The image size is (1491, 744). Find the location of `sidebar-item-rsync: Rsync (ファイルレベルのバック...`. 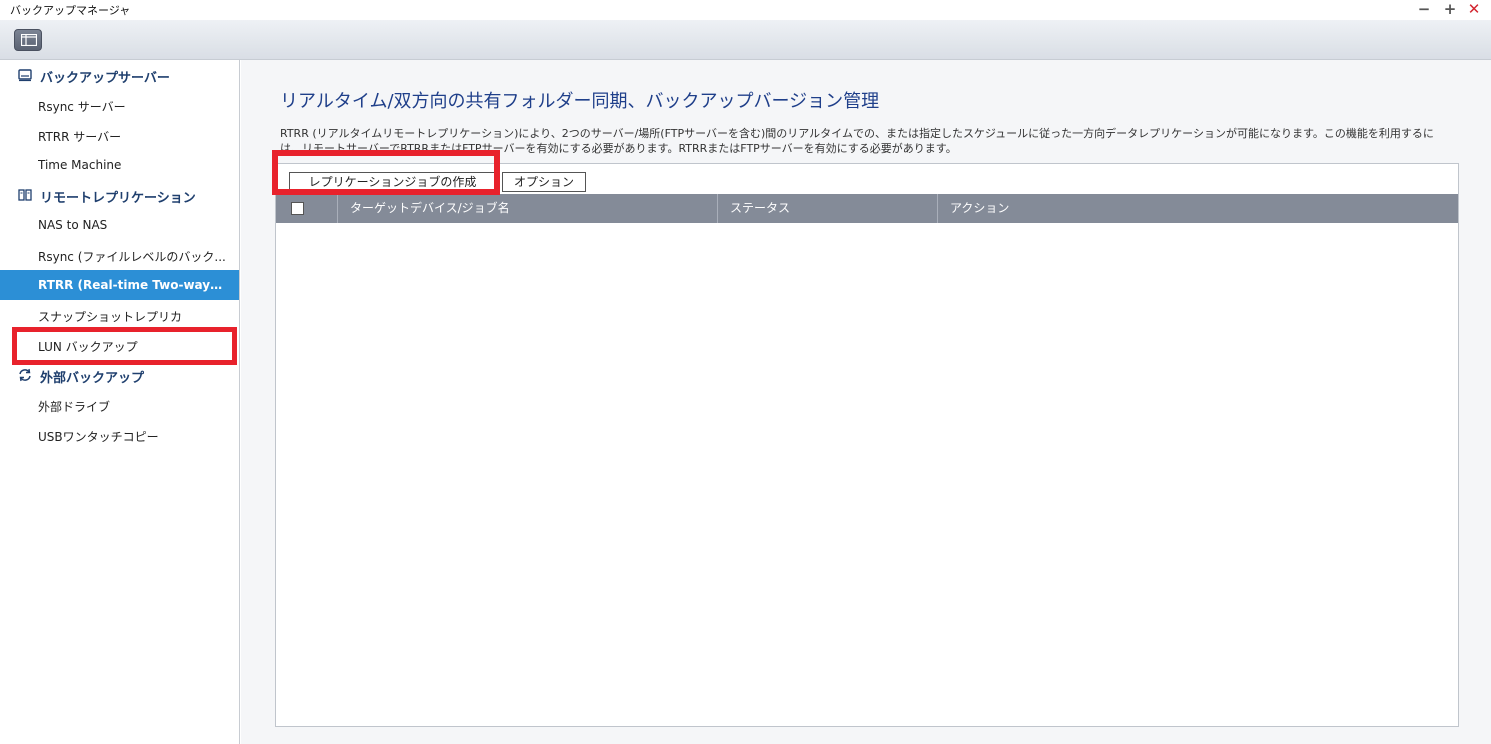

sidebar-item-rsync: Rsync (ファイルレベルのバック... is located at coordinates (119, 255).